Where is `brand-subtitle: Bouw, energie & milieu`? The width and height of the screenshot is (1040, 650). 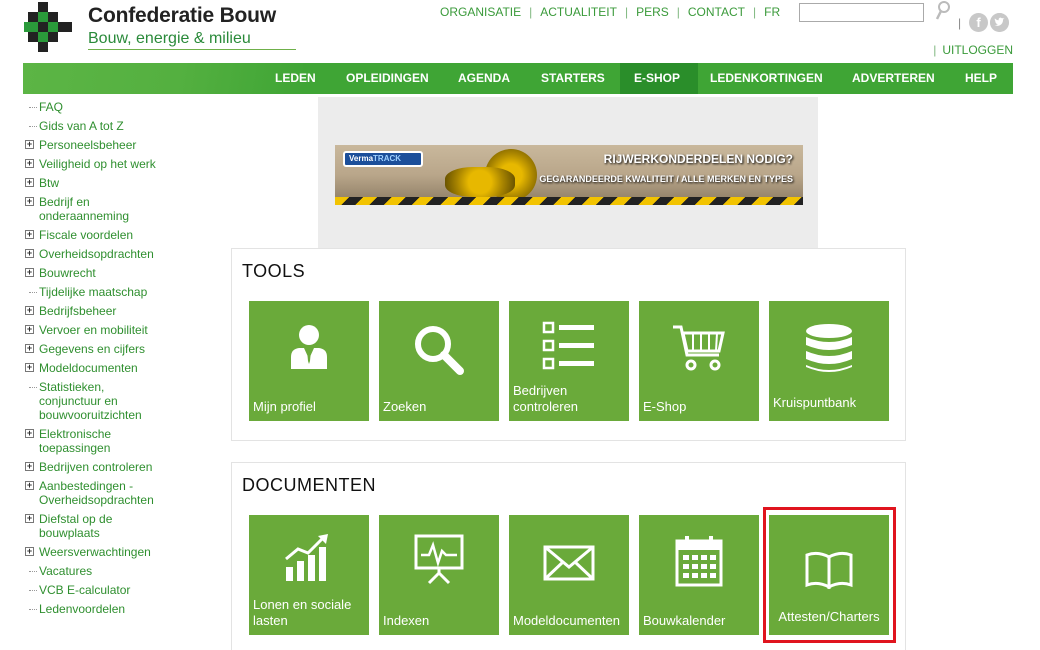
brand-subtitle: Bouw, energie & milieu is located at coordinates (169, 38).